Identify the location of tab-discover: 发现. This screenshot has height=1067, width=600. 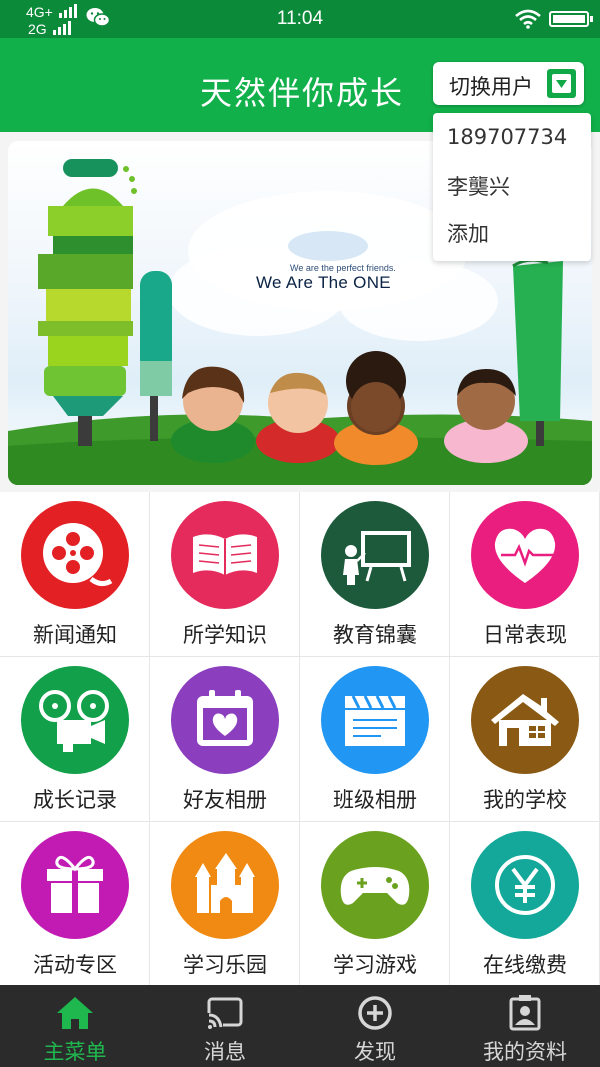
(375, 1026).